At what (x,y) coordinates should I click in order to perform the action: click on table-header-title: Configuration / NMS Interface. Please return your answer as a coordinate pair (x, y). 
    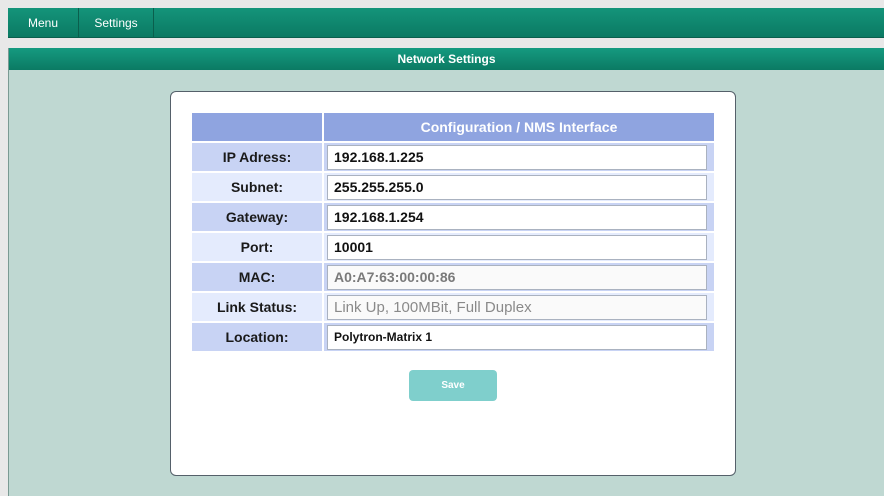
    Looking at the image, I should click on (519, 127).